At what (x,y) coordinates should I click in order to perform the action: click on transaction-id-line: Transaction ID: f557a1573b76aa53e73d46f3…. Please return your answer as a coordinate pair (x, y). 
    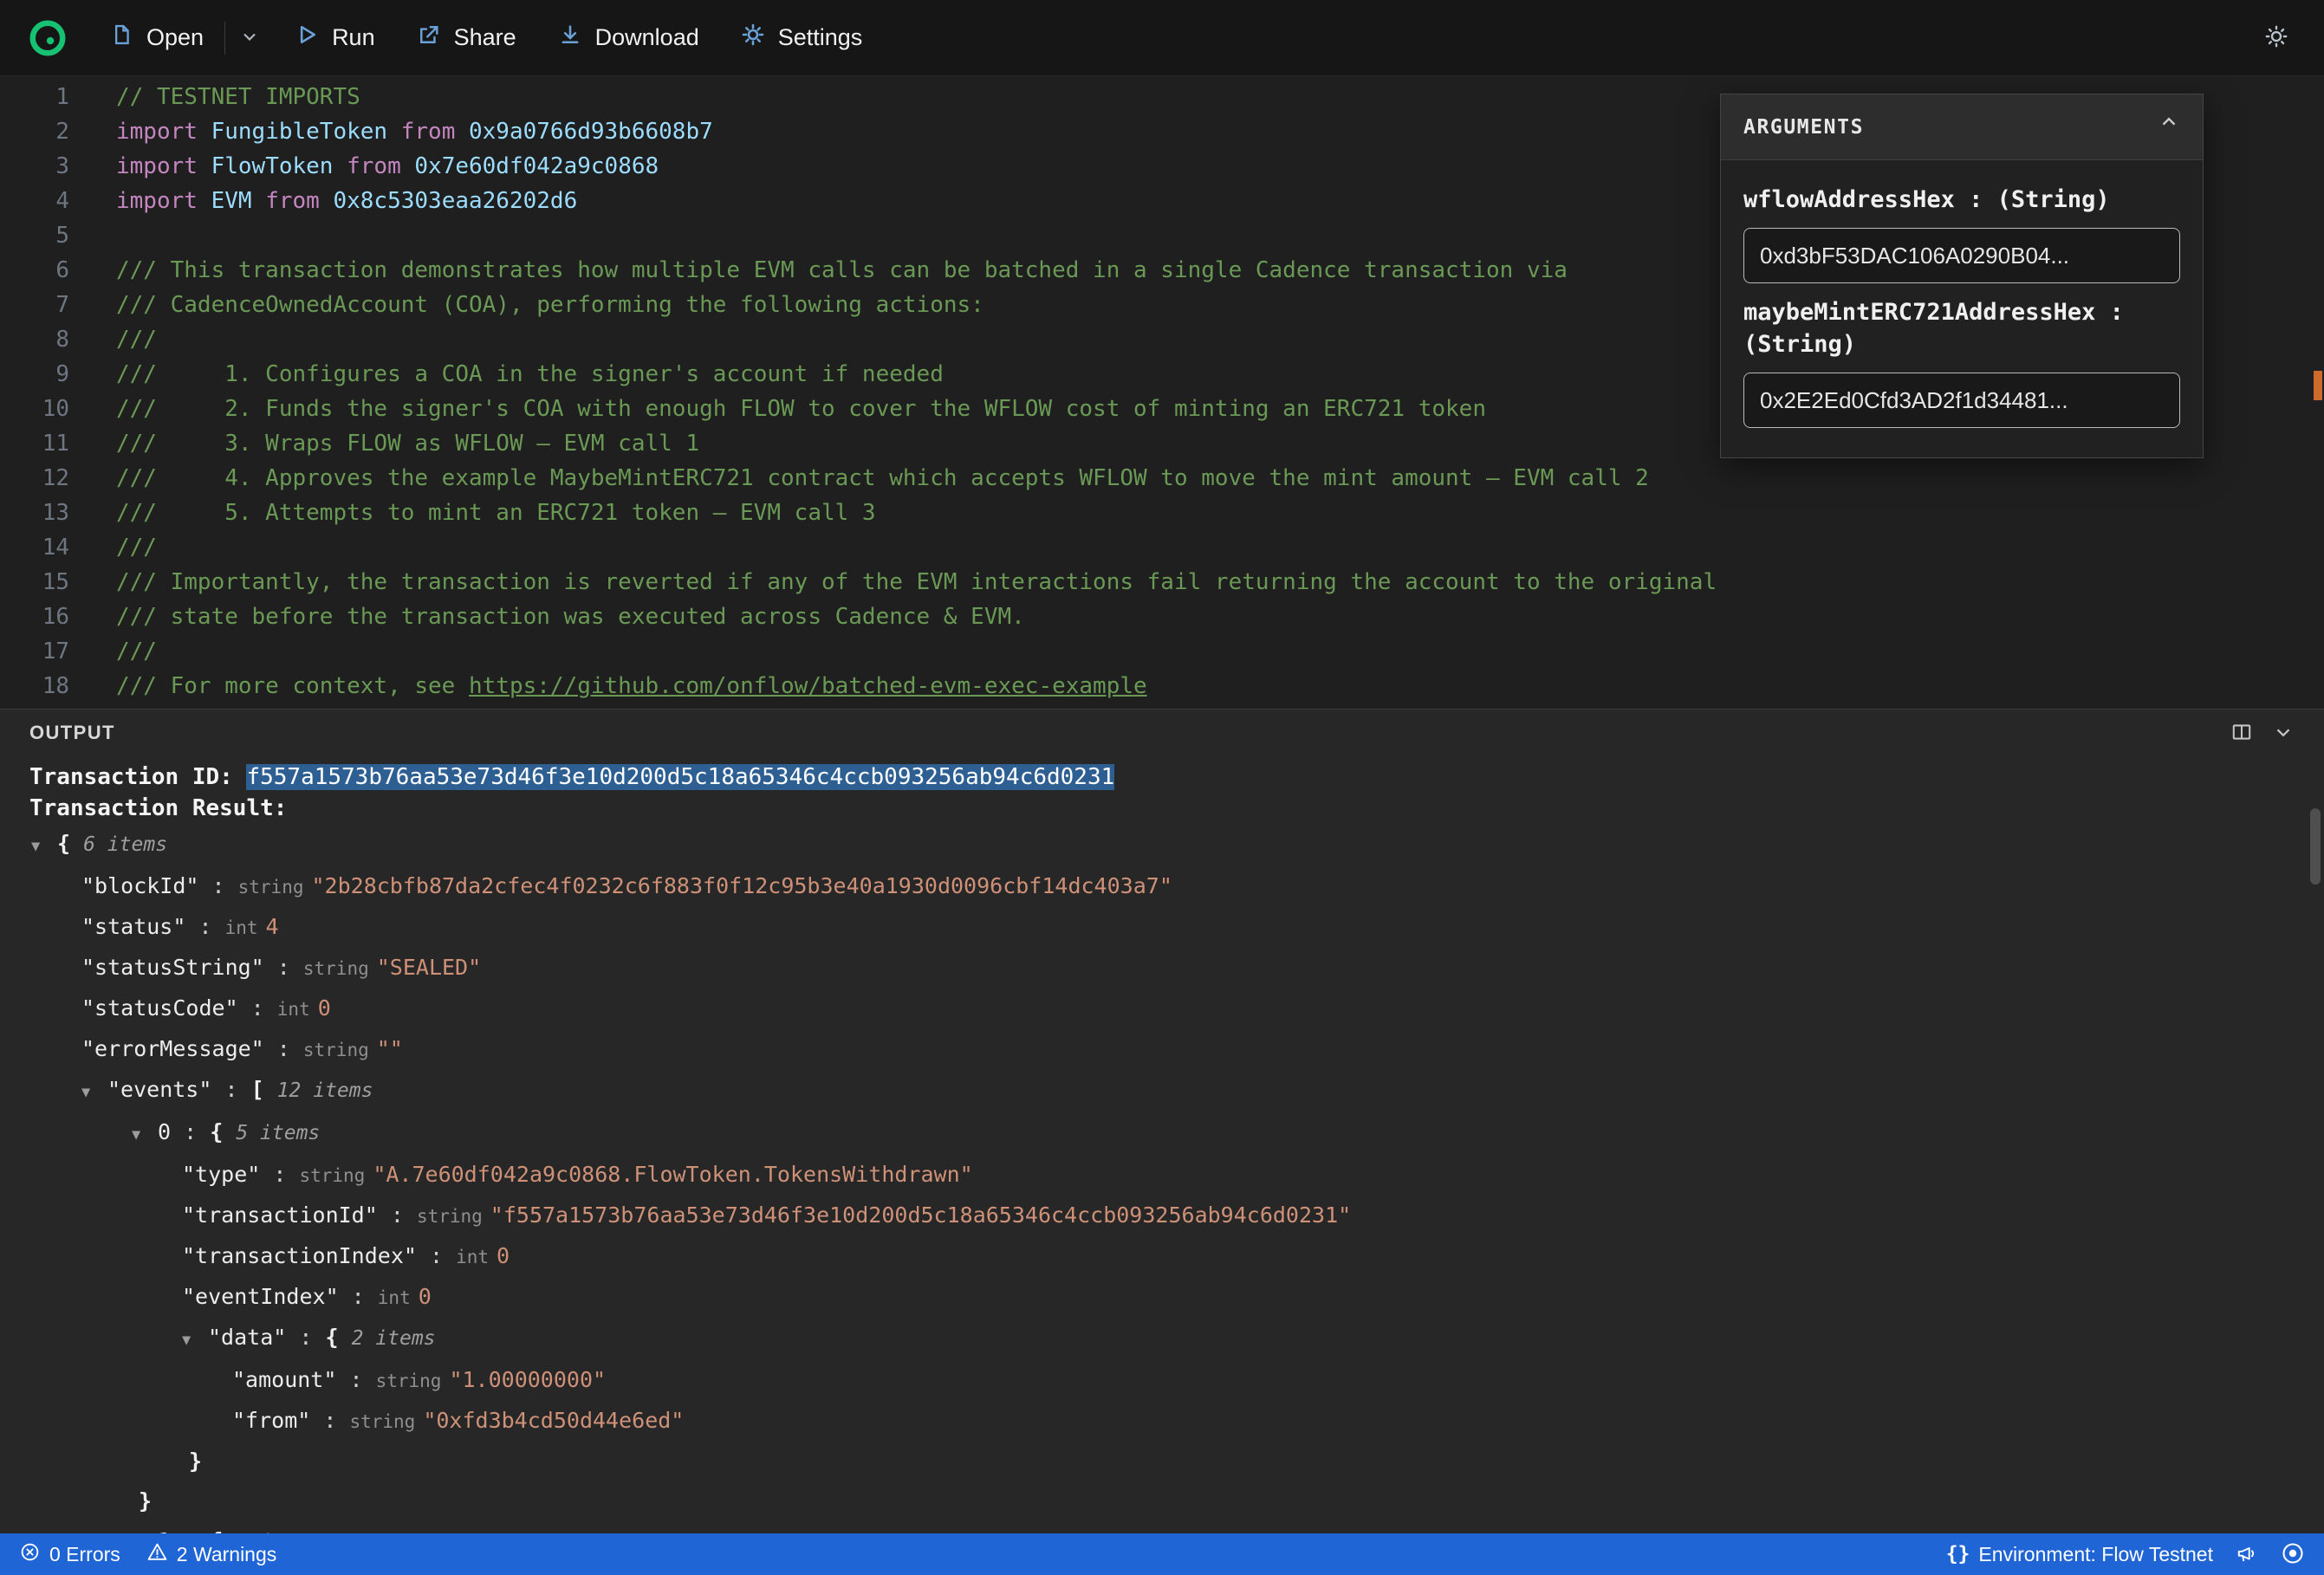
    Looking at the image, I should click on (1162, 777).